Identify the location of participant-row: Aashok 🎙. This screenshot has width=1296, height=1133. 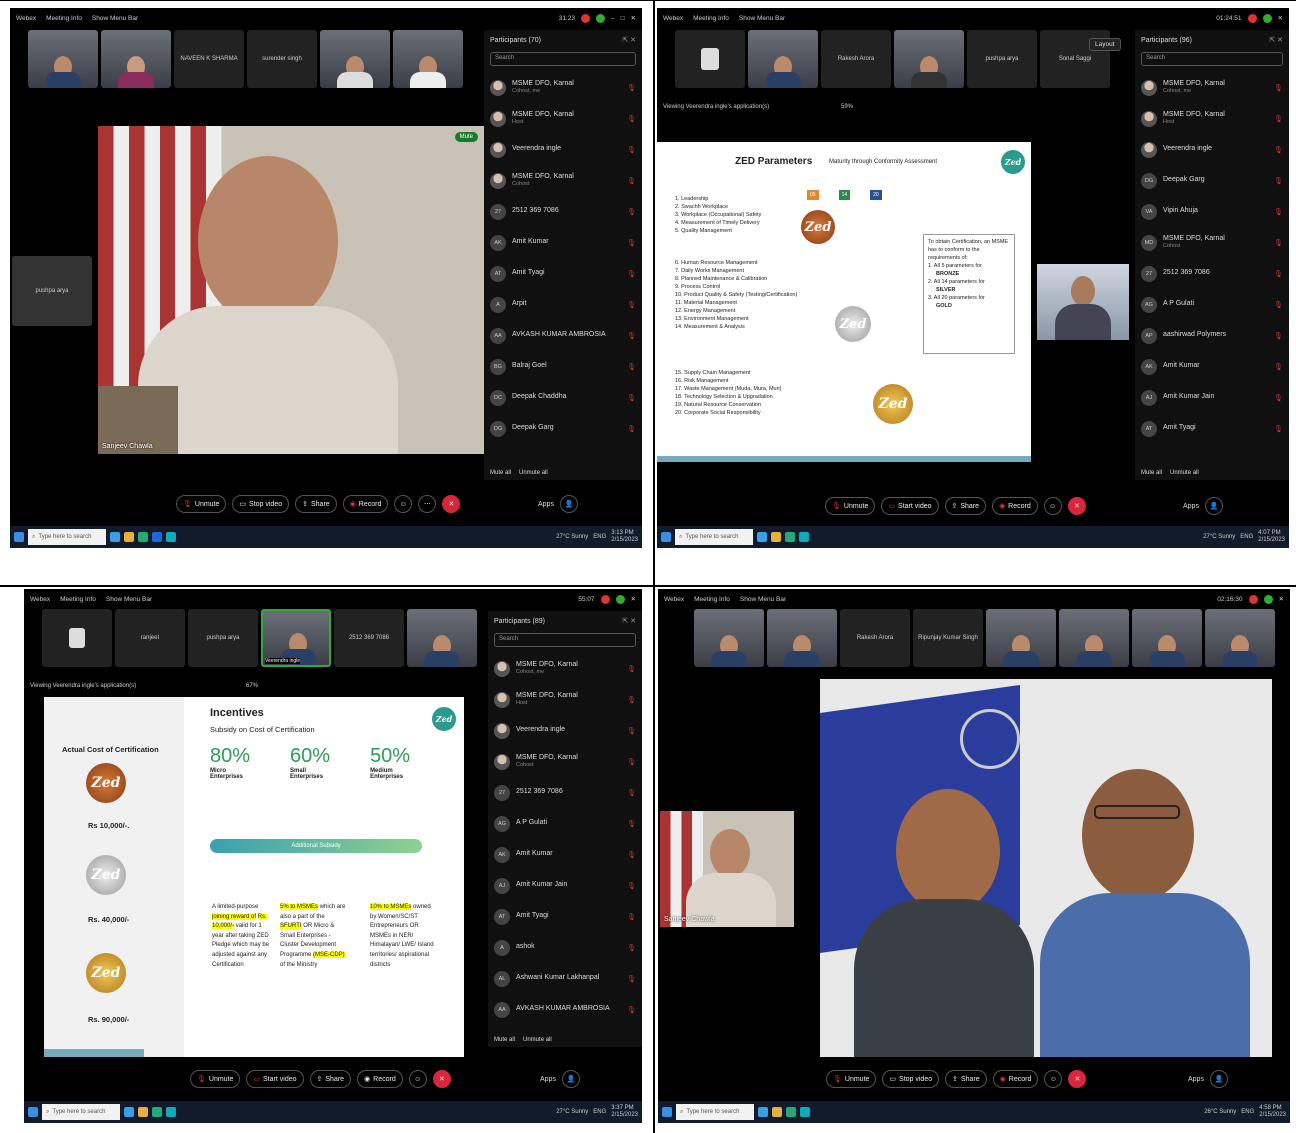
(565, 947).